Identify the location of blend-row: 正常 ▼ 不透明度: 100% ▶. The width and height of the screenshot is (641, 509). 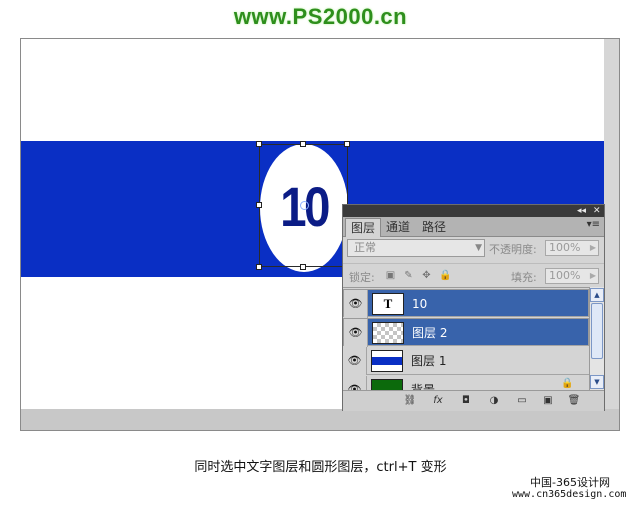
(473, 249).